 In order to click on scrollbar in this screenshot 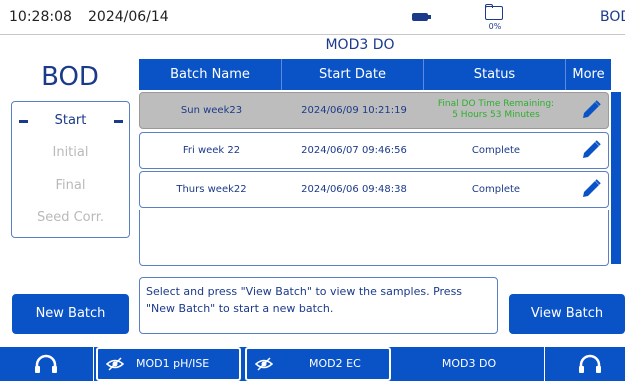, I will do `click(616, 178)`.